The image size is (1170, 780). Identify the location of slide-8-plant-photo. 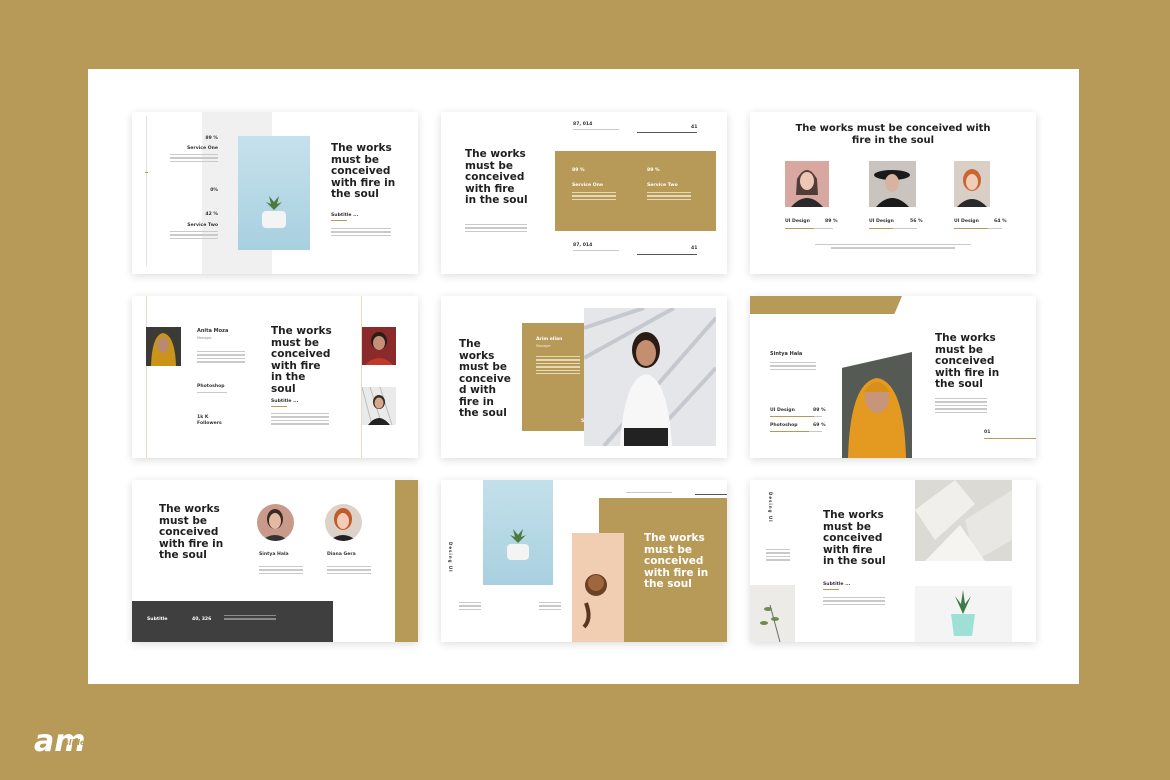
(518, 532).